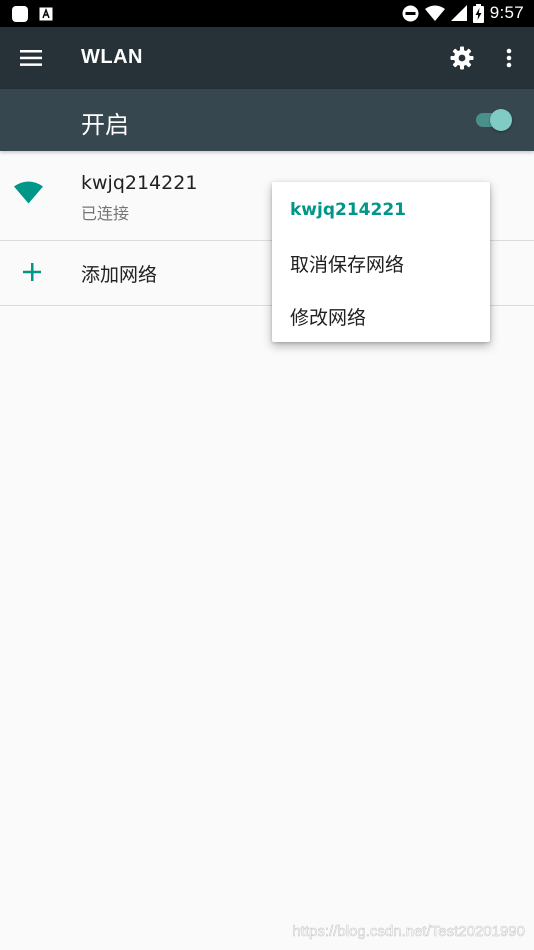  Describe the element at coordinates (267, 58) in the screenshot. I see `app-bar: WLAN` at that location.